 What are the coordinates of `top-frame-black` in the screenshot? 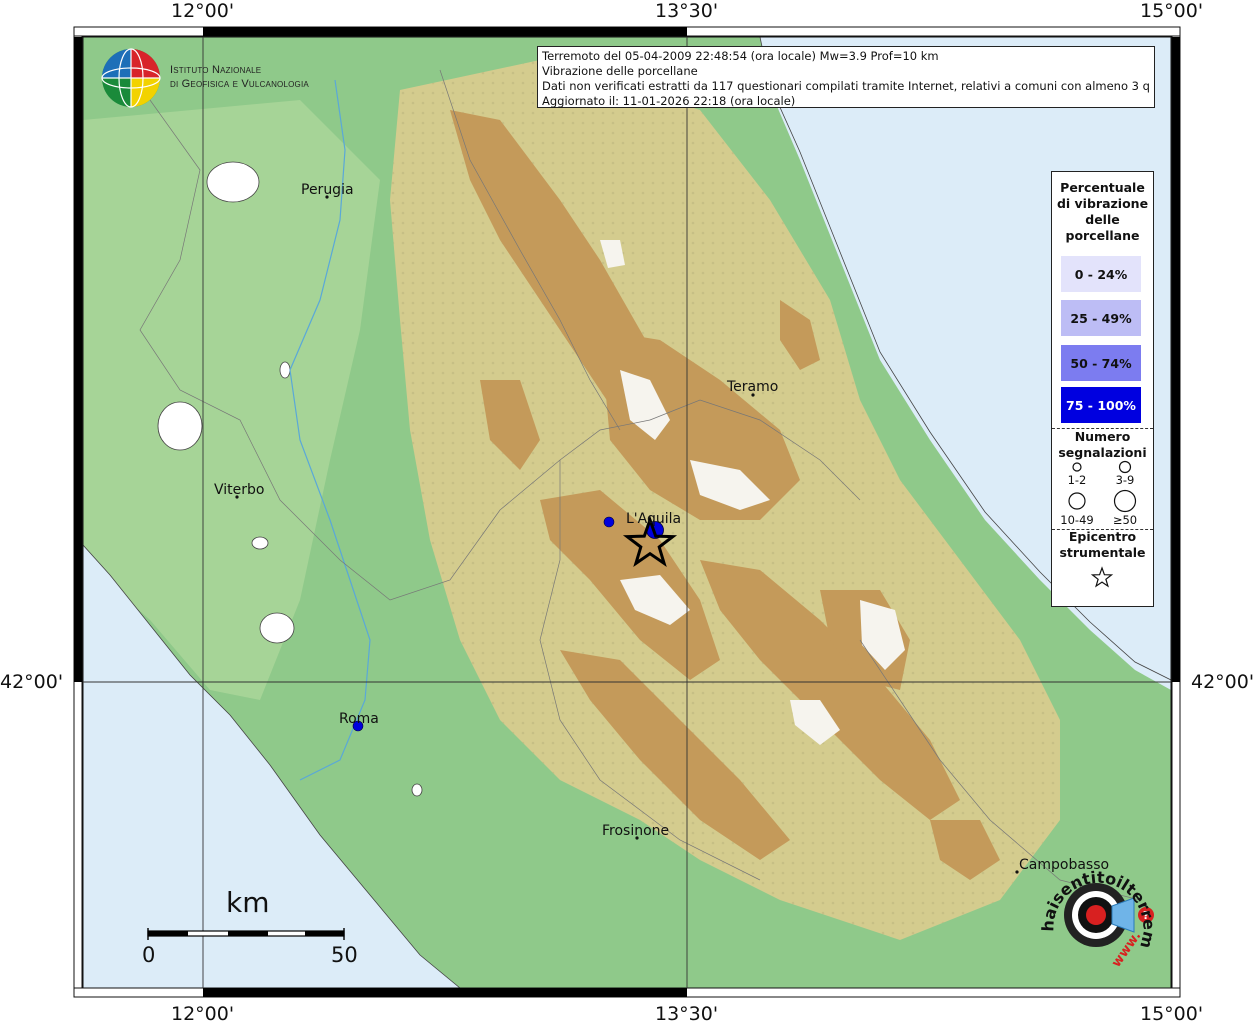 It's located at (445, 31).